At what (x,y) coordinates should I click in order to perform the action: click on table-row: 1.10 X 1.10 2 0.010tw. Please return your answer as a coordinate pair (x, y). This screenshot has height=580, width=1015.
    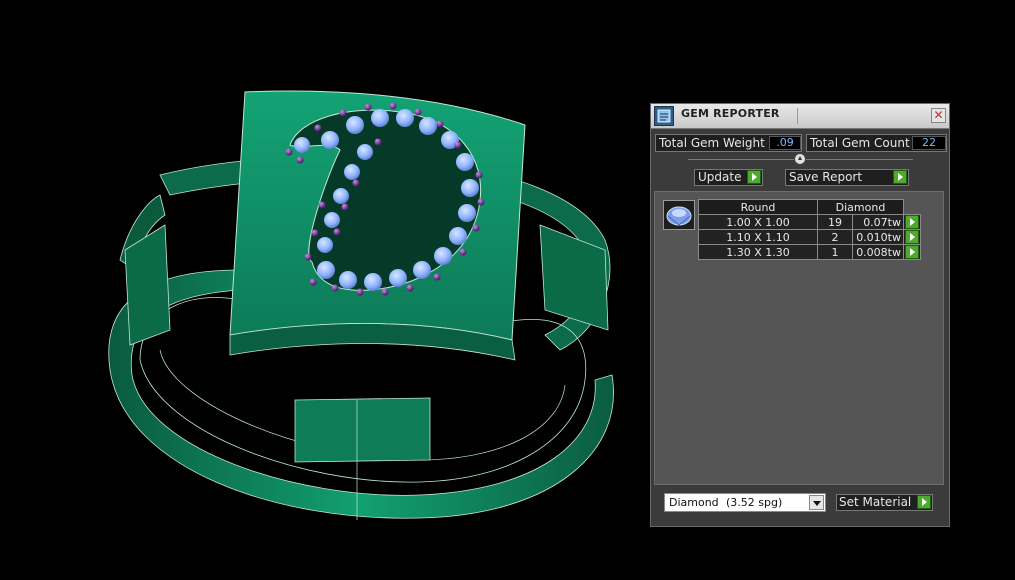
    Looking at the image, I should click on (809, 237).